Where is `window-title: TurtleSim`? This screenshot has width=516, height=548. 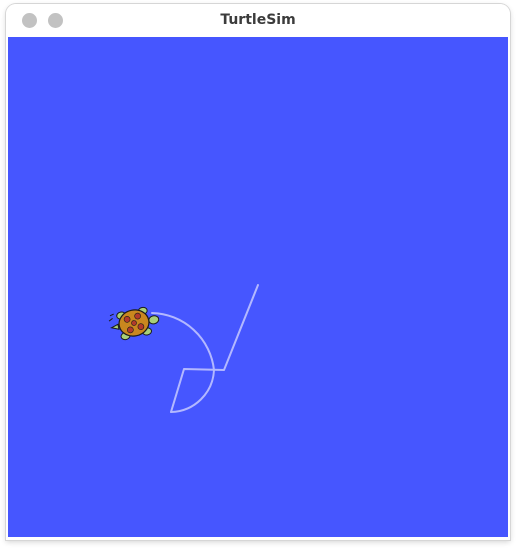 window-title: TurtleSim is located at coordinates (258, 20).